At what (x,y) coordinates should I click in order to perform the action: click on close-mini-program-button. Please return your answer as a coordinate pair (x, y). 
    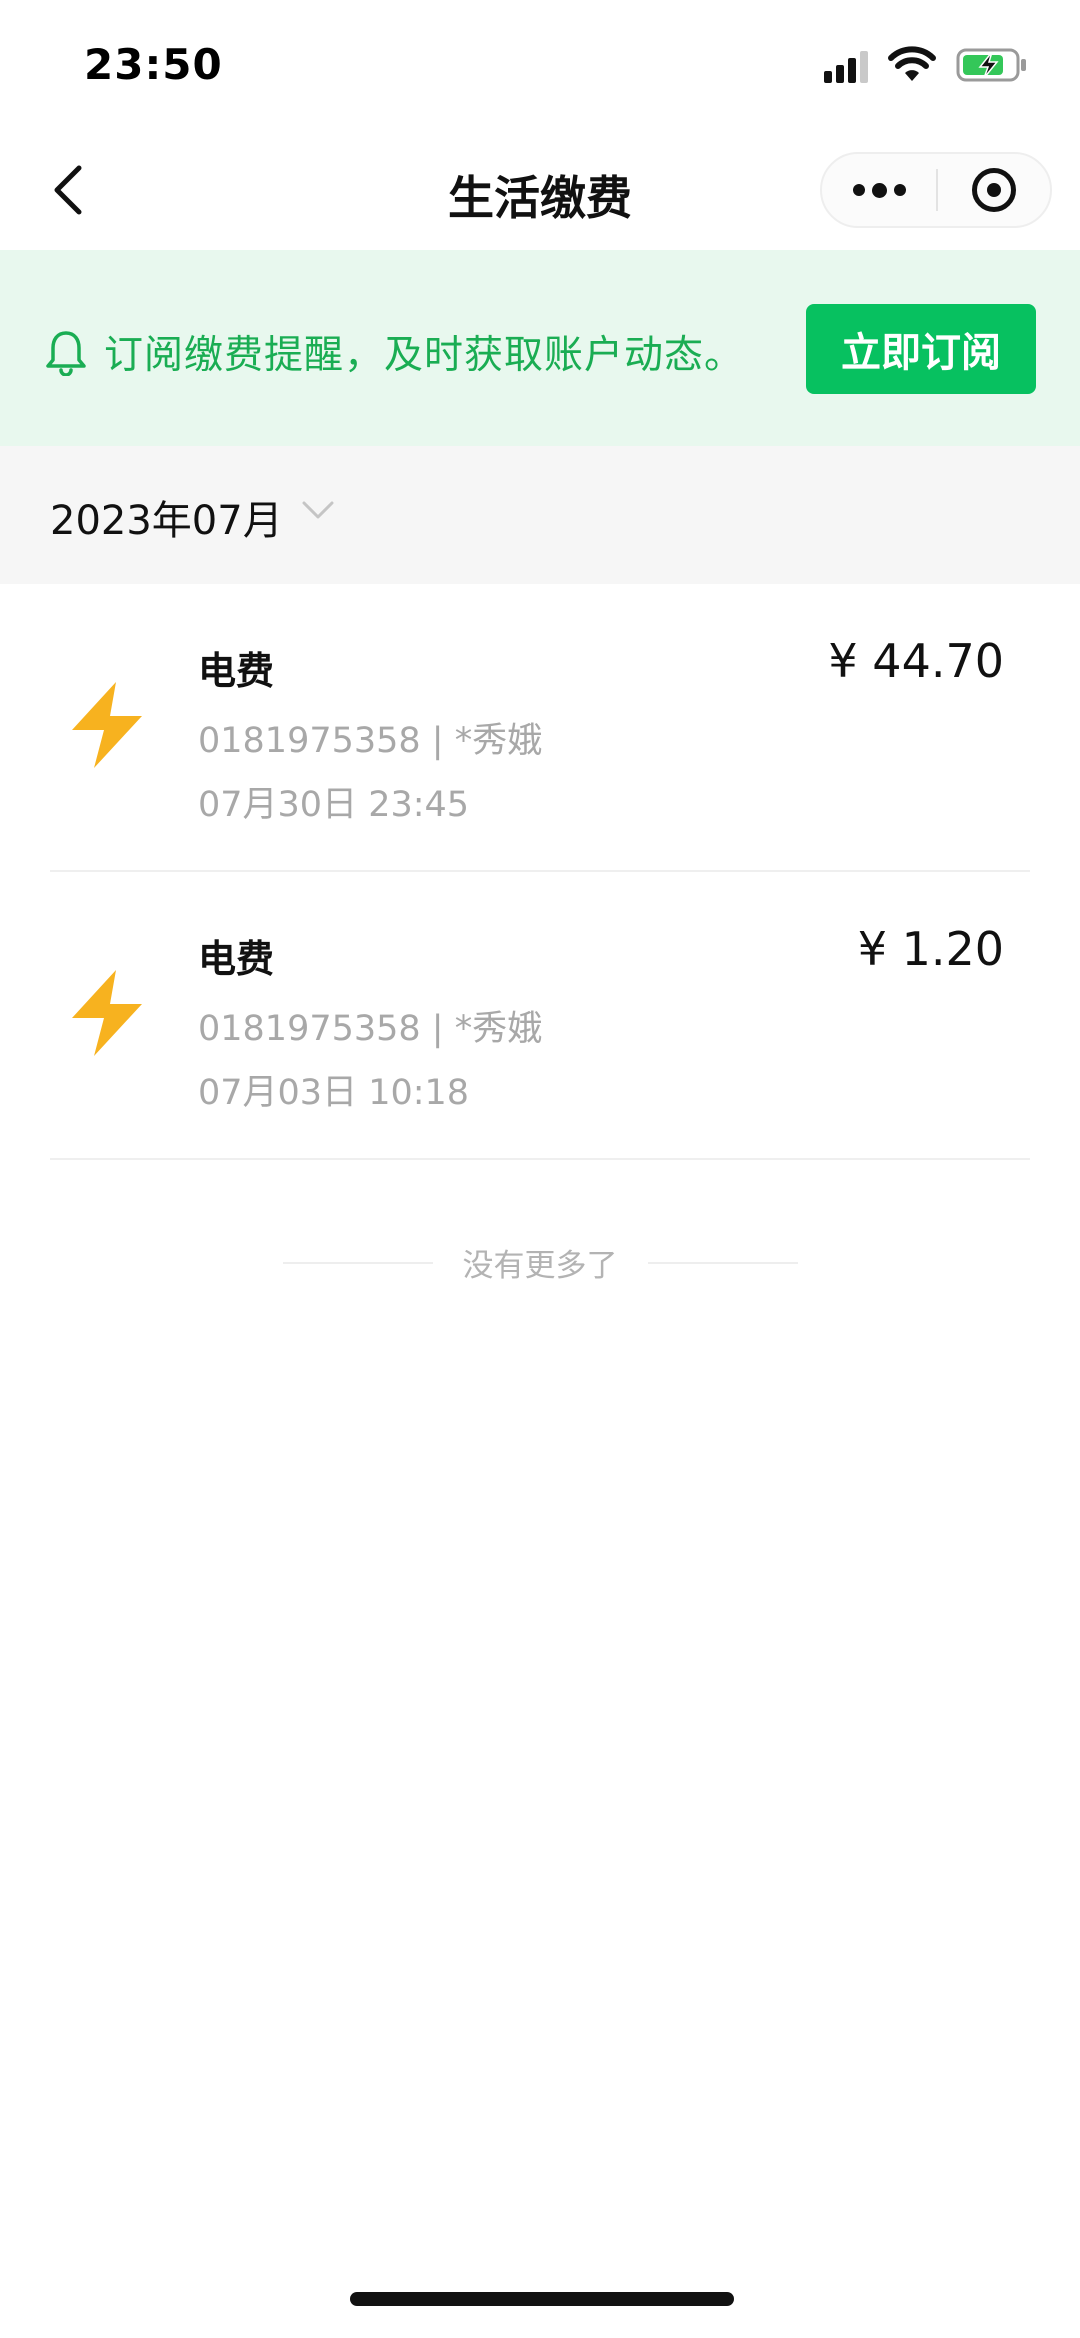
    Looking at the image, I should click on (994, 190).